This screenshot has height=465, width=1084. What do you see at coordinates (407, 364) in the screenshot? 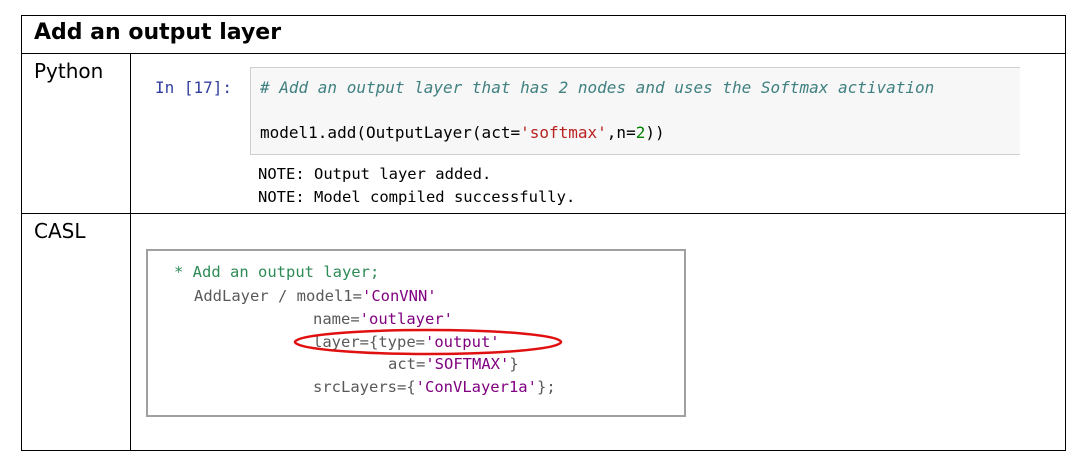
I see `casl-act-text: act=` at bounding box center [407, 364].